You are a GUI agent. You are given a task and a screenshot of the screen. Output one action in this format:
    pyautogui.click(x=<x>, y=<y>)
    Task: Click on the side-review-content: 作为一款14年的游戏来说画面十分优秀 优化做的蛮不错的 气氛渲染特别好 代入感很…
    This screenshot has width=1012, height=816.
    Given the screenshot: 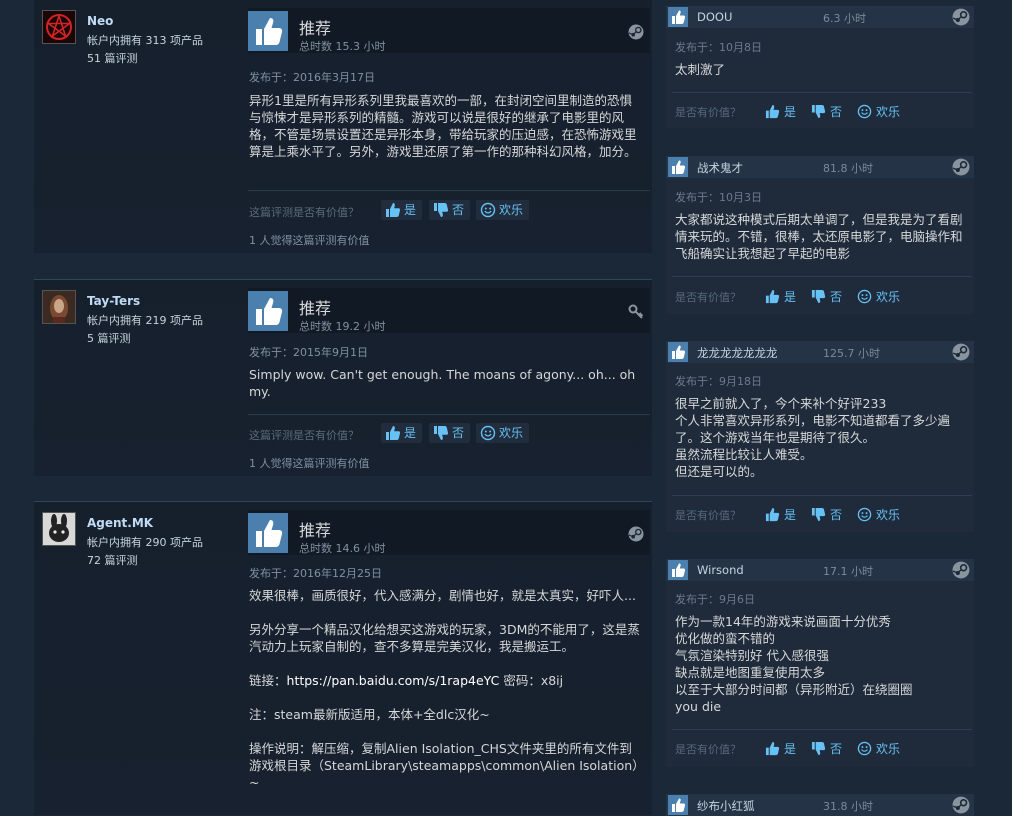 What is the action you would take?
    pyautogui.click(x=821, y=664)
    